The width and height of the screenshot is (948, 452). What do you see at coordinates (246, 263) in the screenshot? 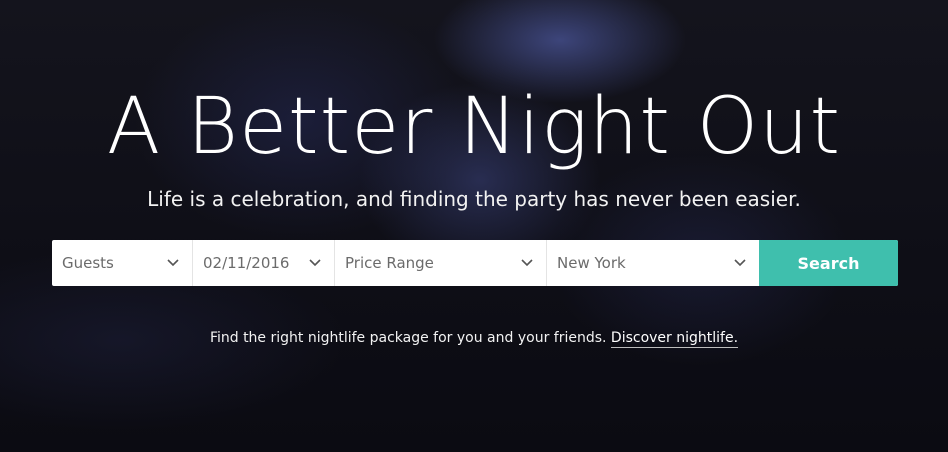
I see `date-select-value: 02/11/2016` at bounding box center [246, 263].